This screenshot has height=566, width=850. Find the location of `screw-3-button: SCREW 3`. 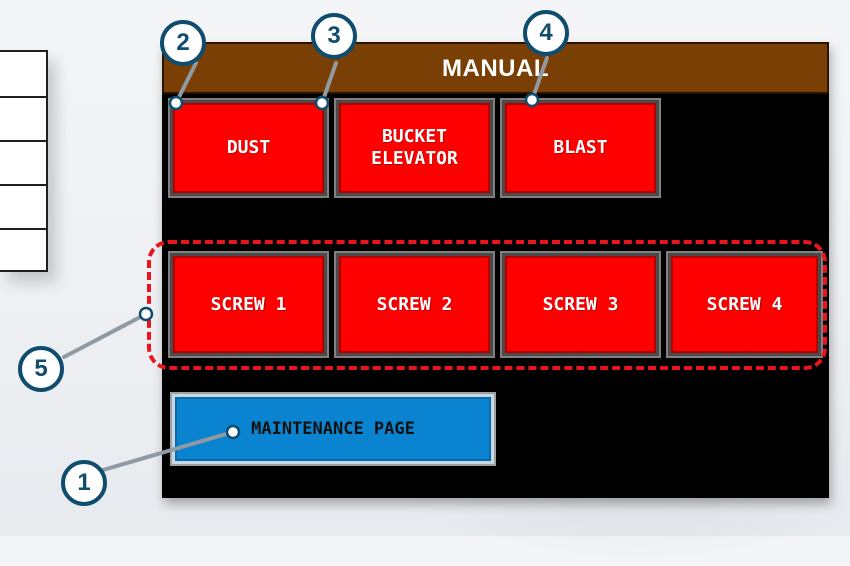

screw-3-button: SCREW 3 is located at coordinates (580, 304).